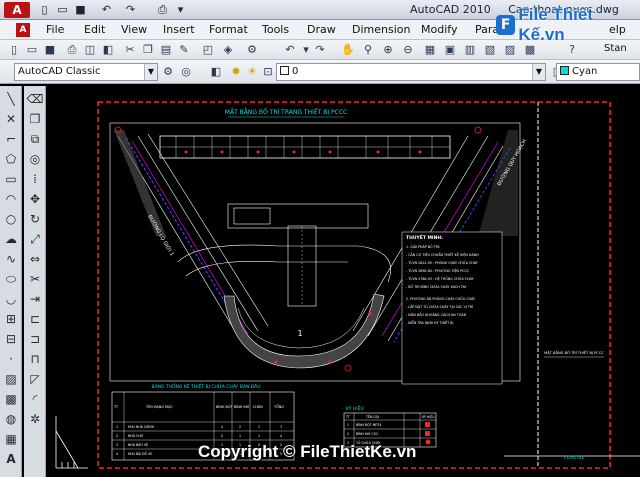 The height and width of the screenshot is (477, 640). I want to click on tool-icon: ⚙, so click(252, 50).